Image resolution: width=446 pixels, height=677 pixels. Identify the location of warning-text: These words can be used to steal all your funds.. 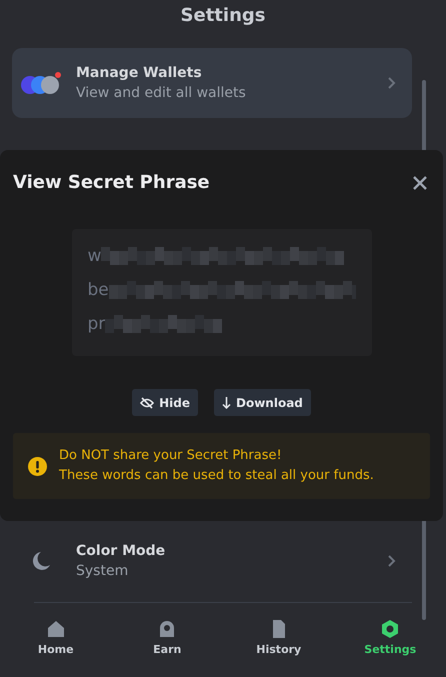
(216, 476).